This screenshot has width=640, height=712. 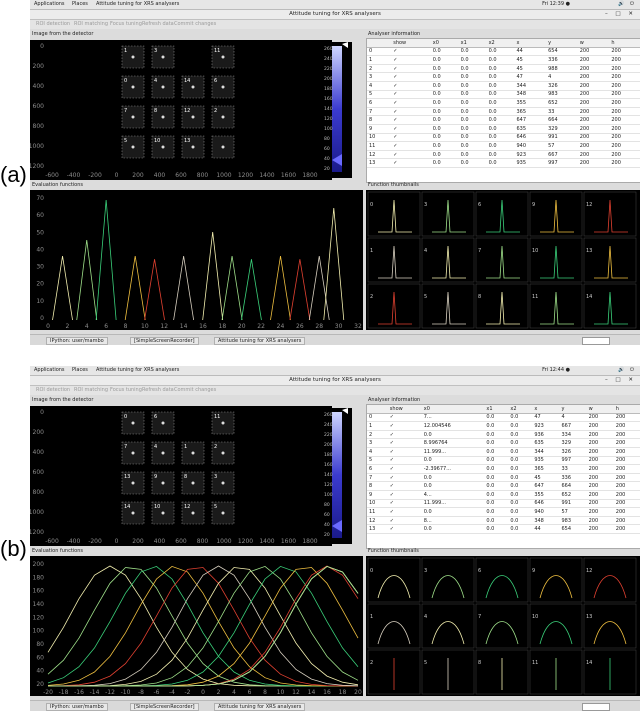 What do you see at coordinates (503, 452) in the screenshot?
I see `table-row: 4 ✓ 11.999... 0.0 0.0 344 326 200 200` at bounding box center [503, 452].